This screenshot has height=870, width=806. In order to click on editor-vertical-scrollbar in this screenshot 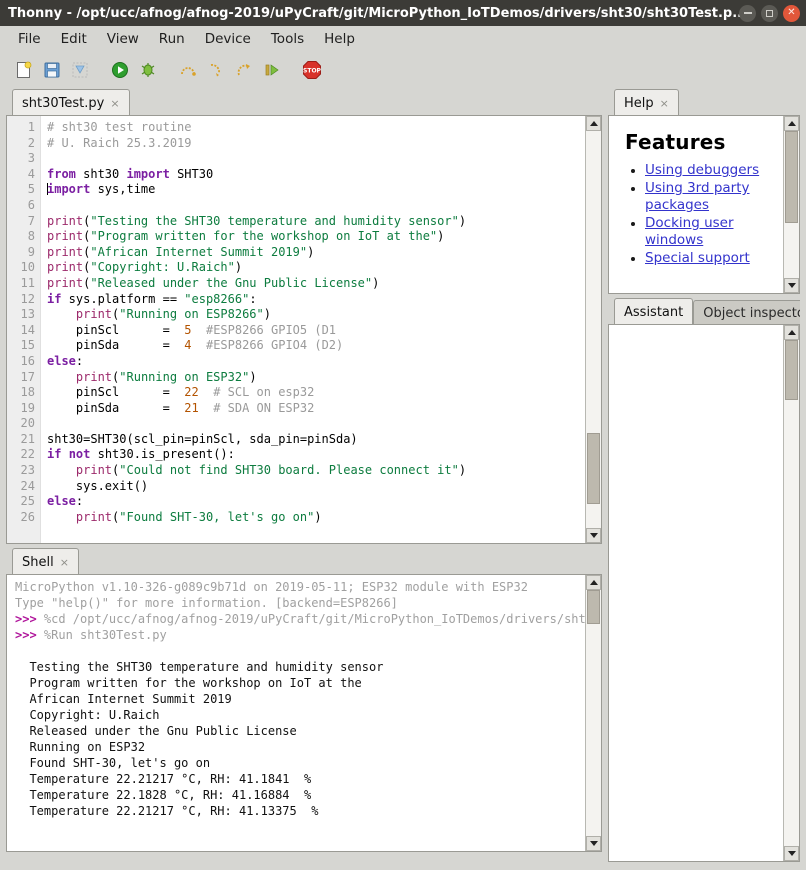, I will do `click(593, 329)`.